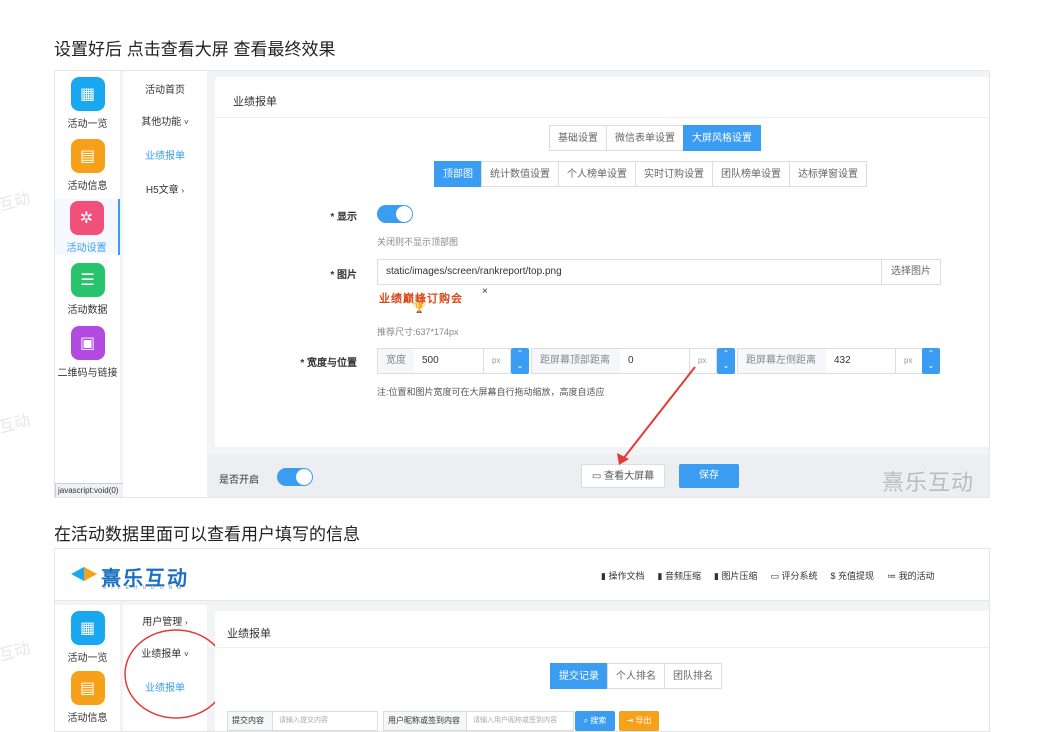 The height and width of the screenshot is (732, 1057). What do you see at coordinates (630, 720) in the screenshot?
I see `export-icon: ⇥` at bounding box center [630, 720].